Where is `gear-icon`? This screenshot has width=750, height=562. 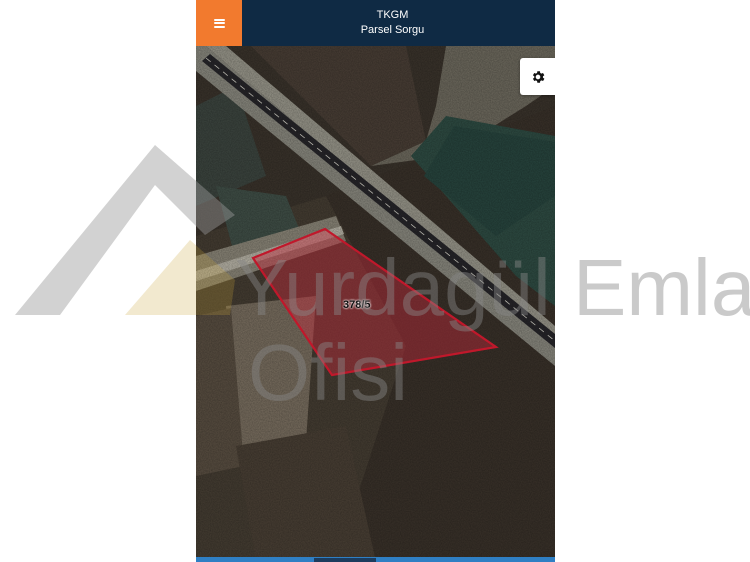
gear-icon is located at coordinates (538, 76).